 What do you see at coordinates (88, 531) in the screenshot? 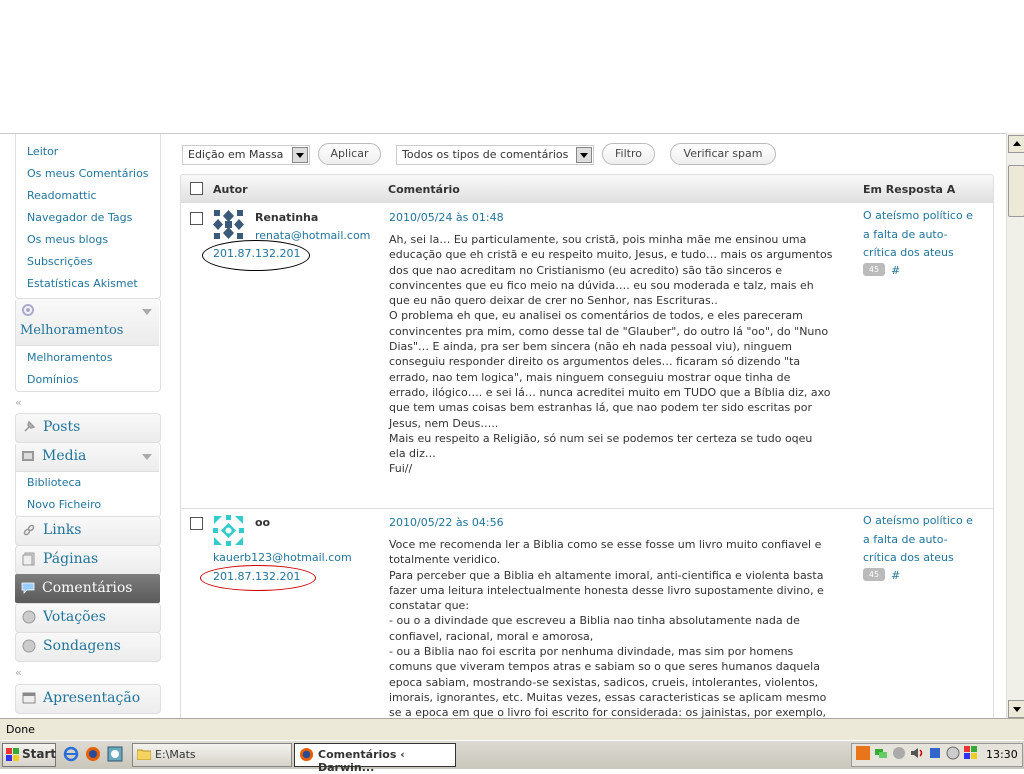
I see `sidebar-item-links: Links` at bounding box center [88, 531].